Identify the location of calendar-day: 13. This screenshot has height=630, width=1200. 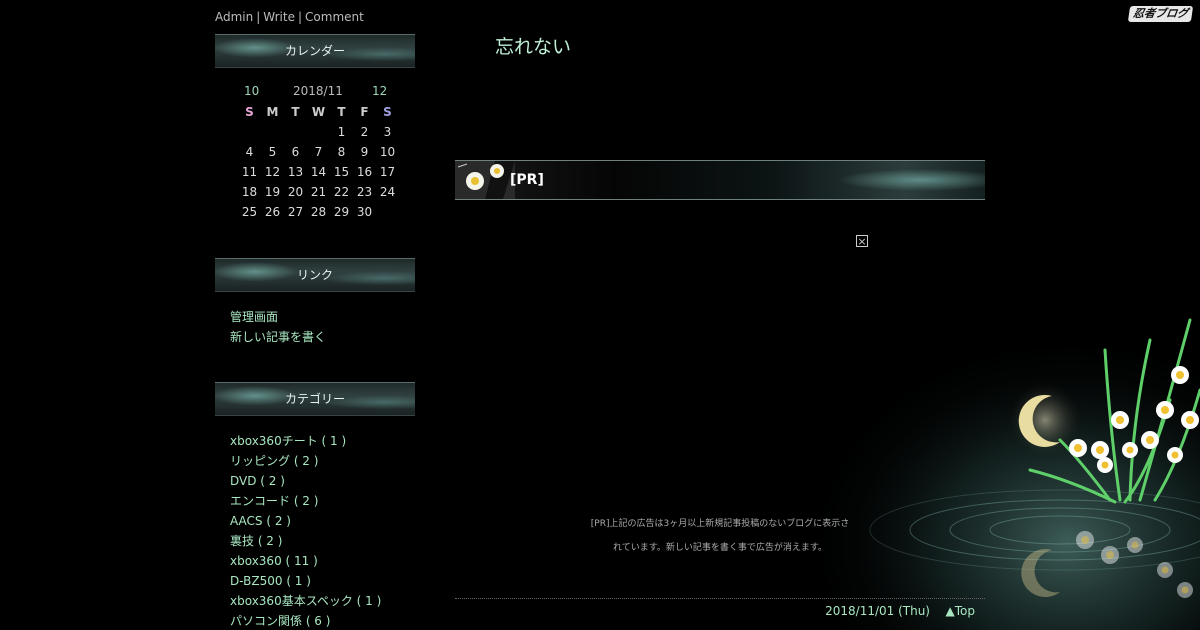
(295, 172).